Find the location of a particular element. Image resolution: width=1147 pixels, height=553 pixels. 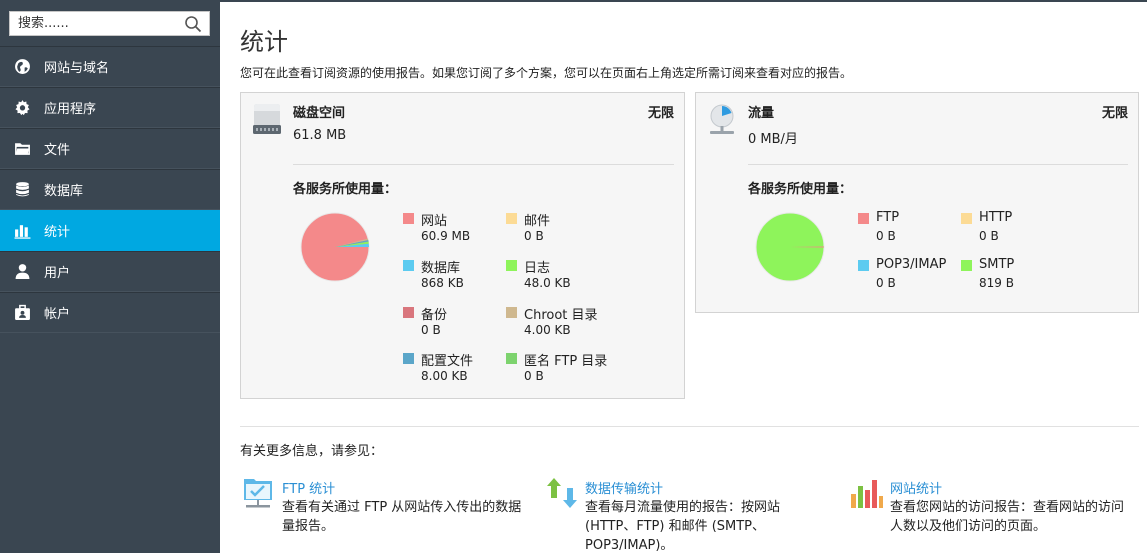

sidebar-item-label: 用户 is located at coordinates (57, 273).